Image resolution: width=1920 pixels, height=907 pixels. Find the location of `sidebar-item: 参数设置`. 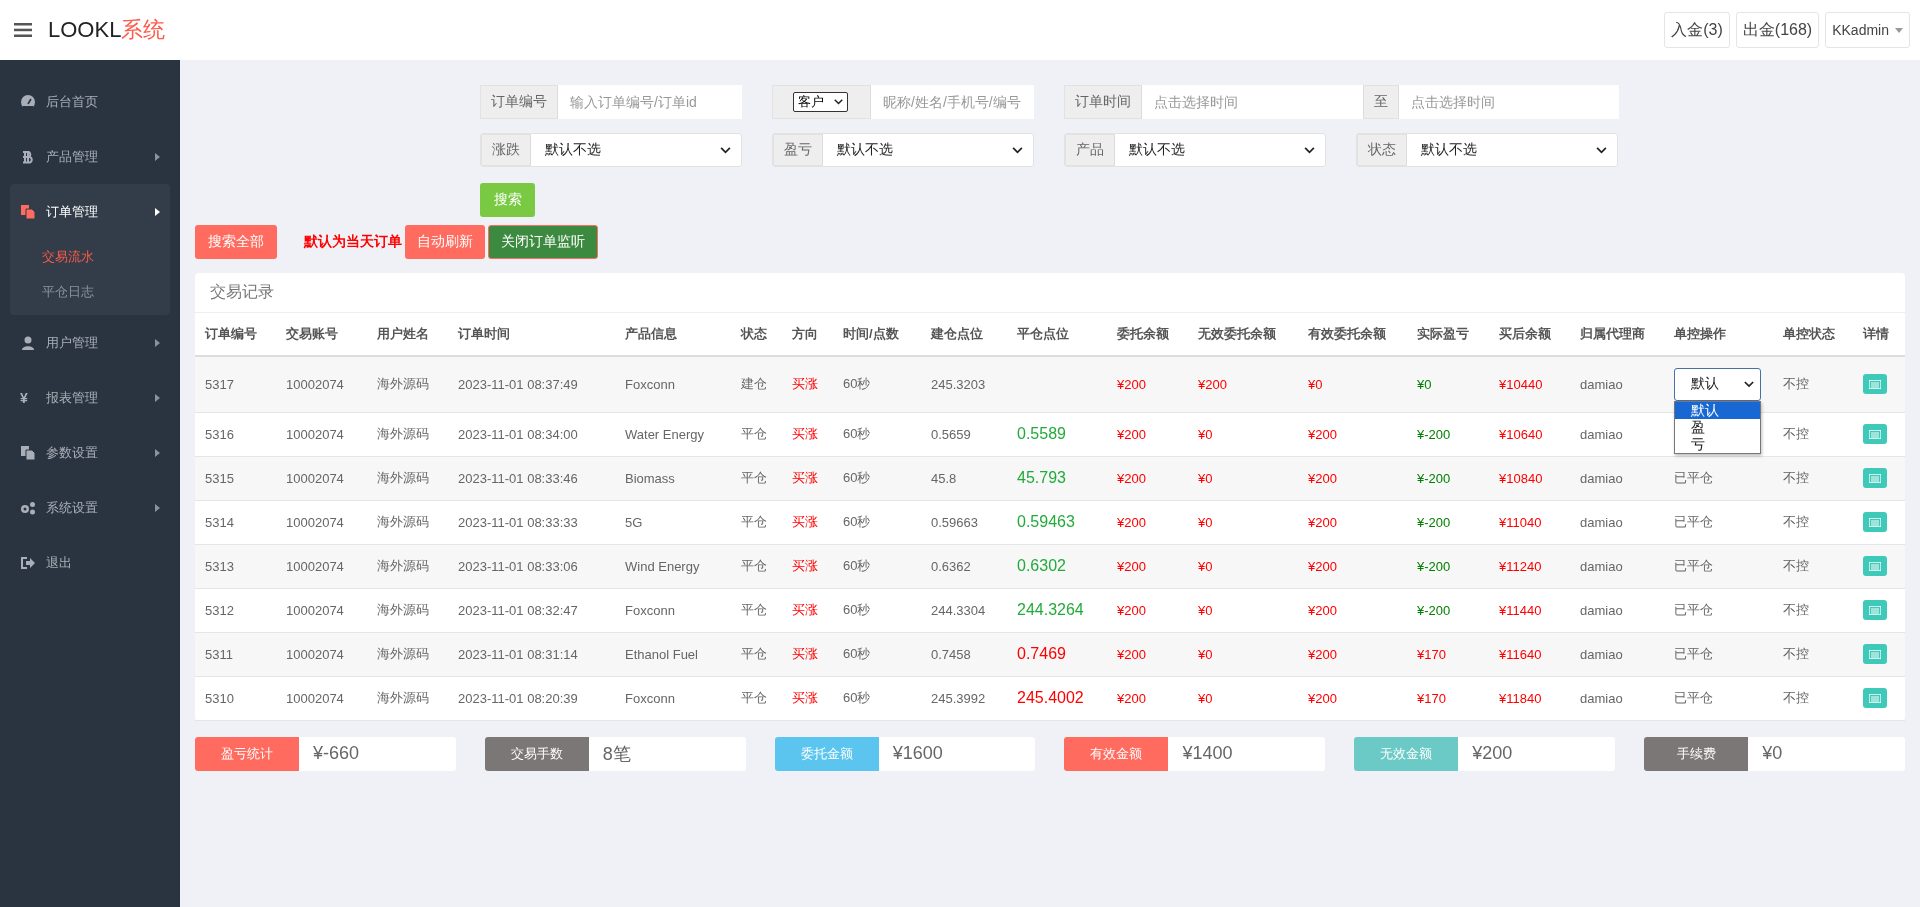

sidebar-item: 参数设置 is located at coordinates (90, 452).